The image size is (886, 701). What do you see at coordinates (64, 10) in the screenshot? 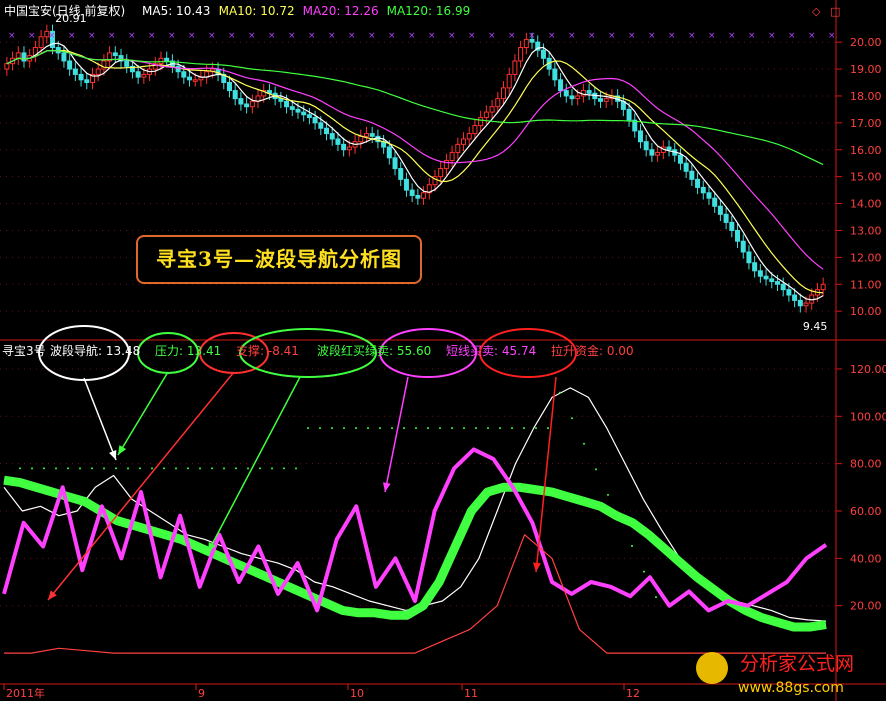
I see `chart-title: 中国宝安(日线 前复权)` at bounding box center [64, 10].